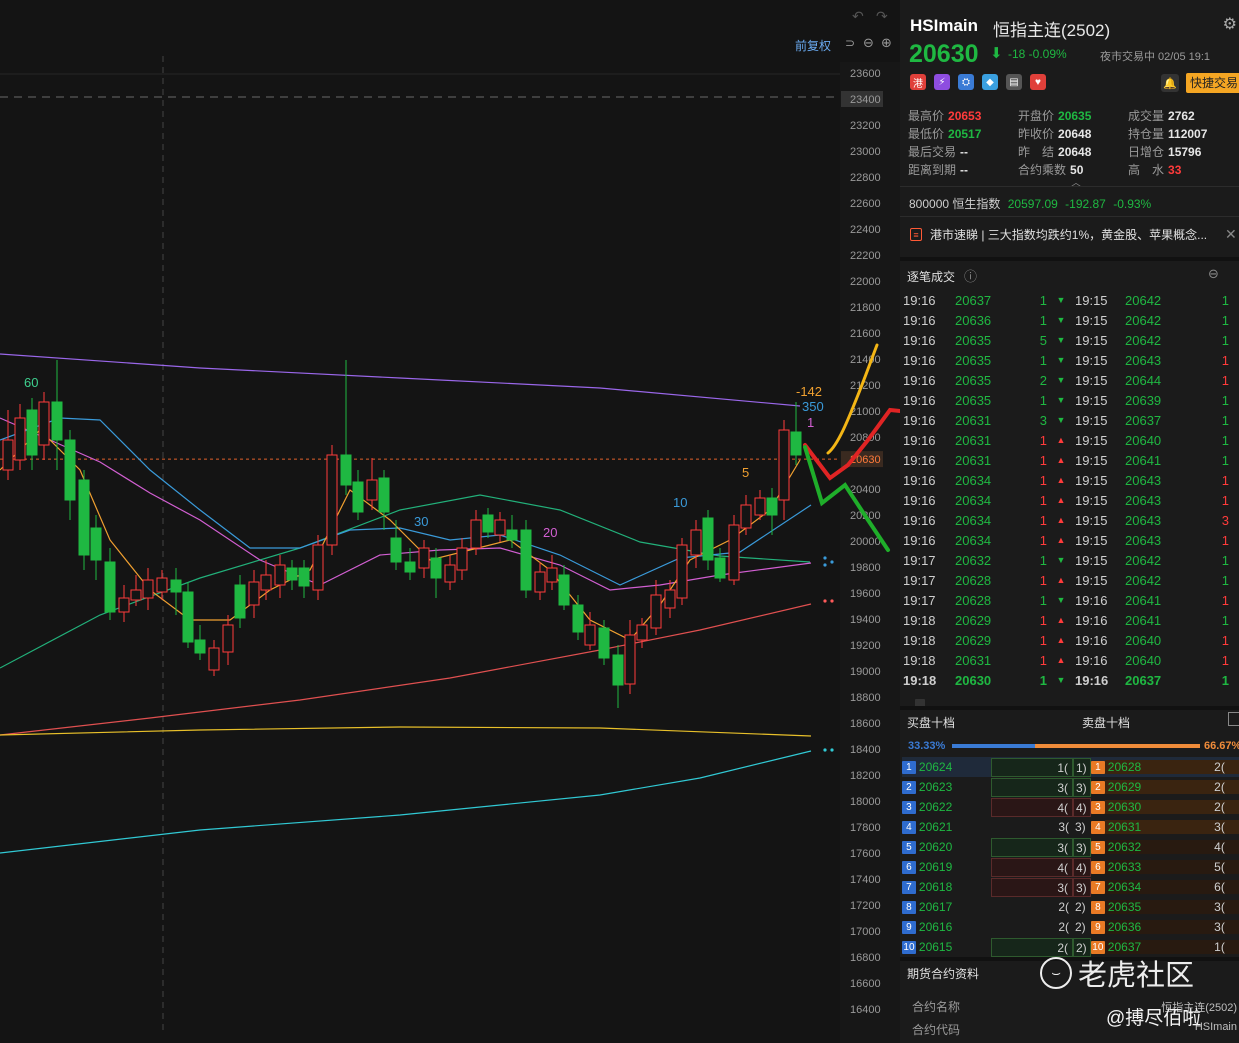 This screenshot has height=1043, width=1239. Describe the element at coordinates (1038, 82) in the screenshot. I see `favorite-heart-icon: ♥` at that location.